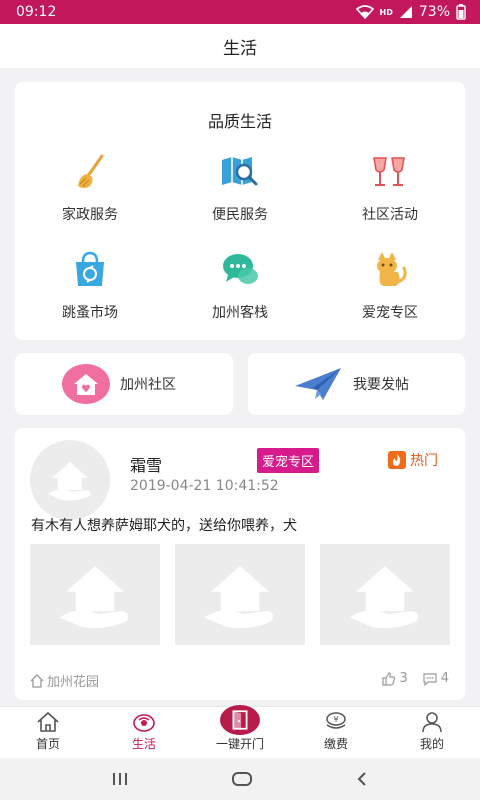 This screenshot has height=800, width=480. I want to click on service-label: 爱宠专区, so click(390, 313).